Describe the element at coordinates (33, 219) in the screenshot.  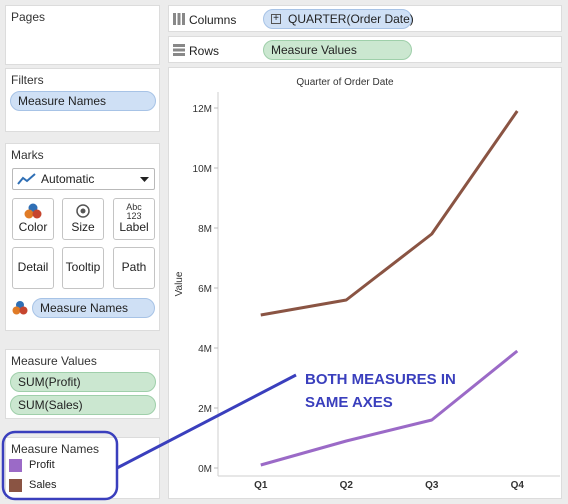
I see `color-button: Color` at that location.